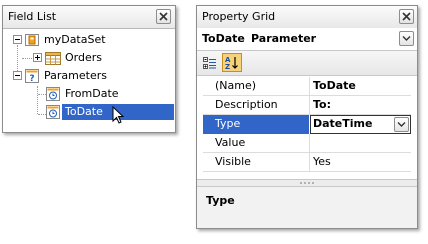 Image resolution: width=428 pixels, height=244 pixels. I want to click on tree-node-label: Orders, so click(83, 57).